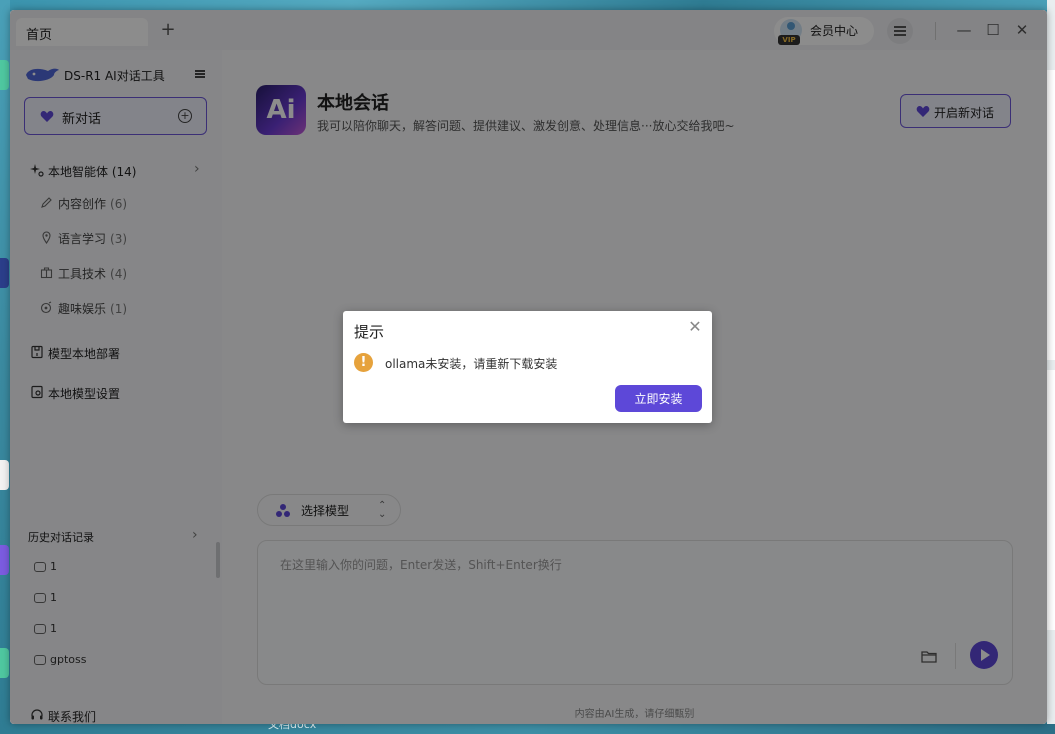  Describe the element at coordinates (5, 367) in the screenshot. I see `desktop-left-strip` at that location.